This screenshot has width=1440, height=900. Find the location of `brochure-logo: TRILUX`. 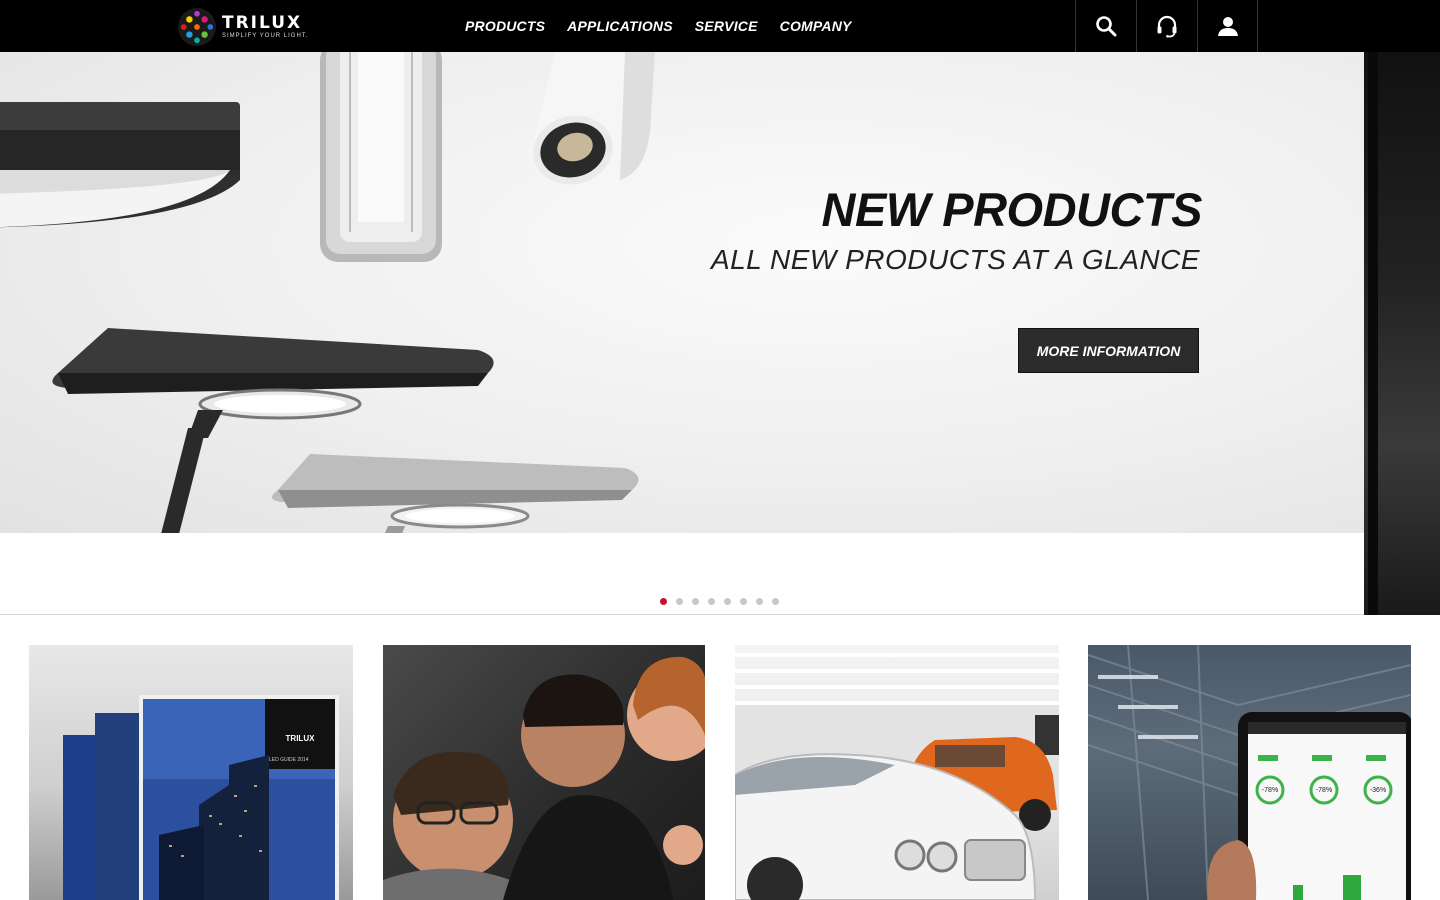

brochure-logo: TRILUX is located at coordinates (301, 738).